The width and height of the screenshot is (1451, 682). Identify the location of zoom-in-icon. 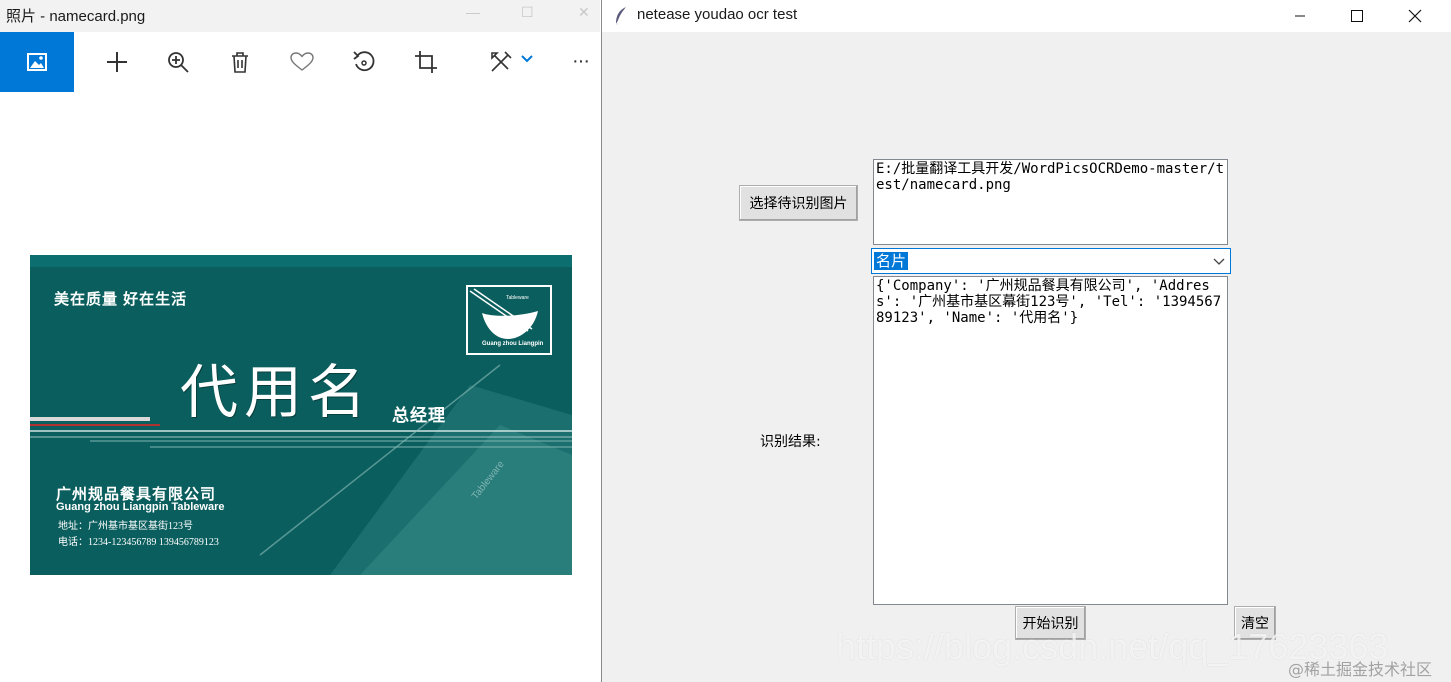
(178, 62).